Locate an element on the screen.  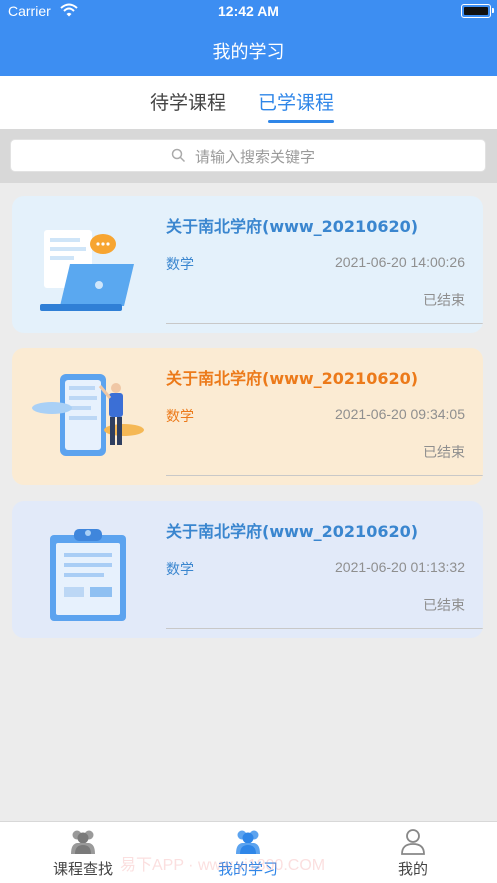
person-phone-illustration is located at coordinates (88, 415).